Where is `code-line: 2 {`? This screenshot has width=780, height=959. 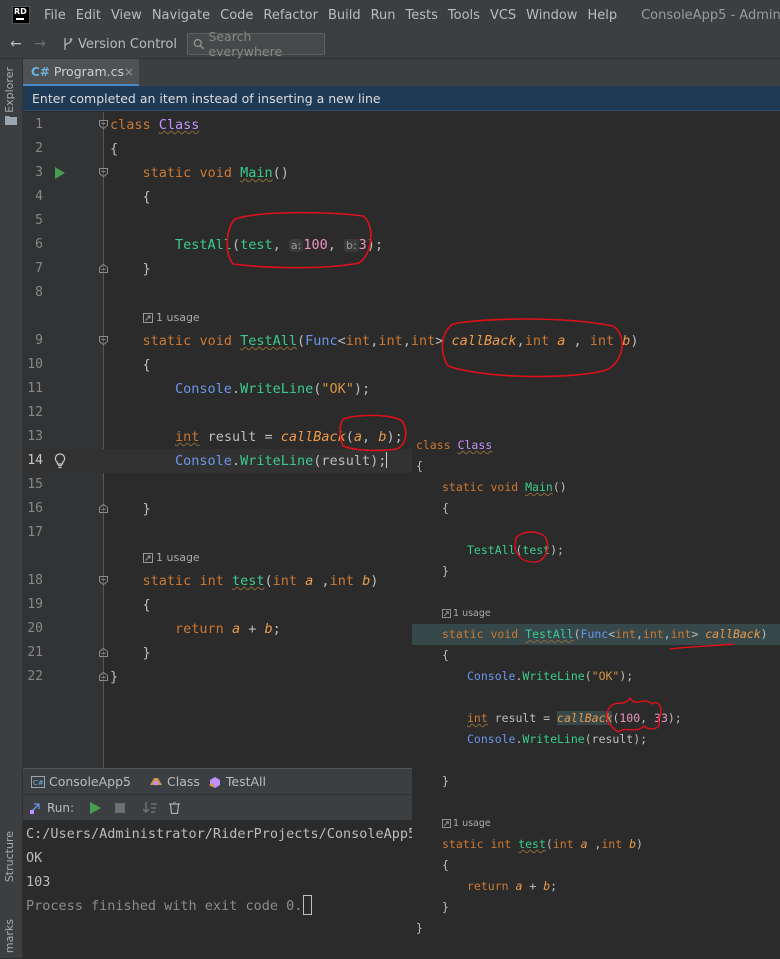 code-line: 2 { is located at coordinates (401, 149).